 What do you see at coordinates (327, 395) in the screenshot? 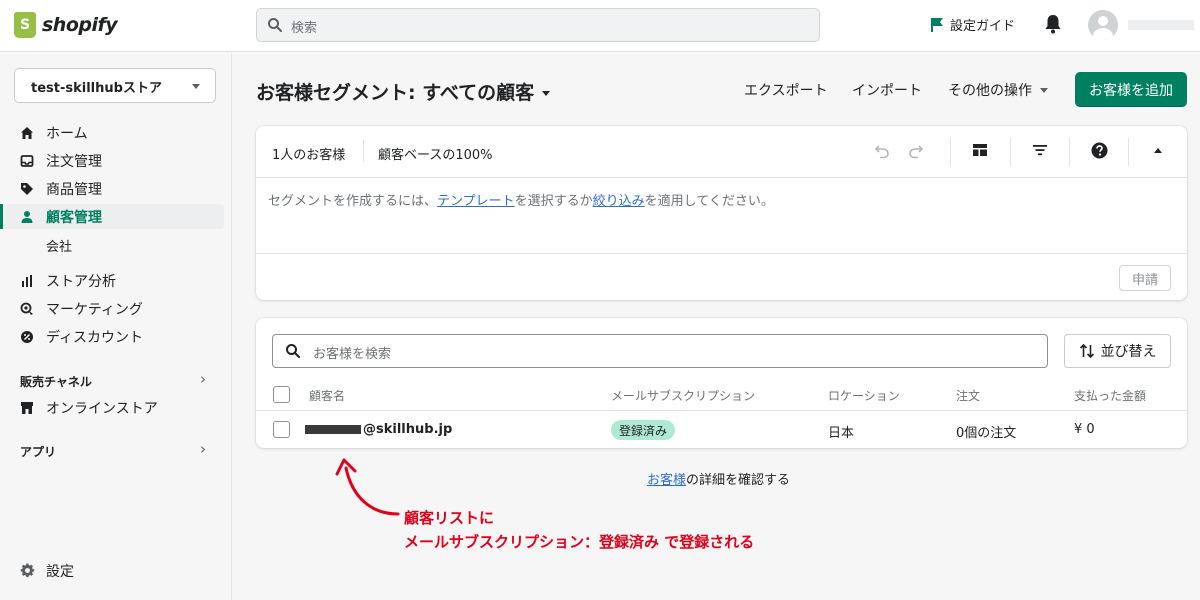
I see `column-header-name: 顧客名` at bounding box center [327, 395].